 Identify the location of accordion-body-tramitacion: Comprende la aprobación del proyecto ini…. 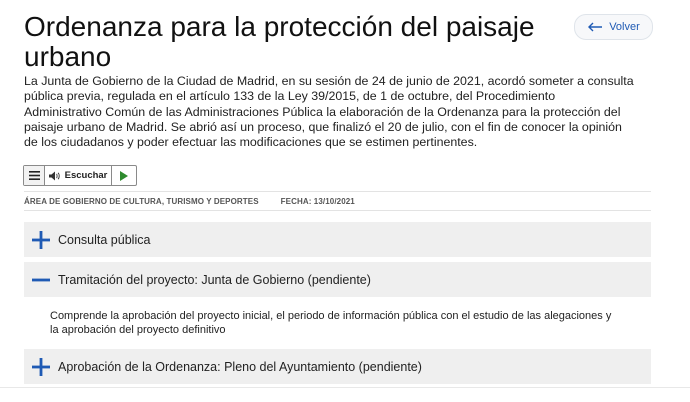
(331, 323).